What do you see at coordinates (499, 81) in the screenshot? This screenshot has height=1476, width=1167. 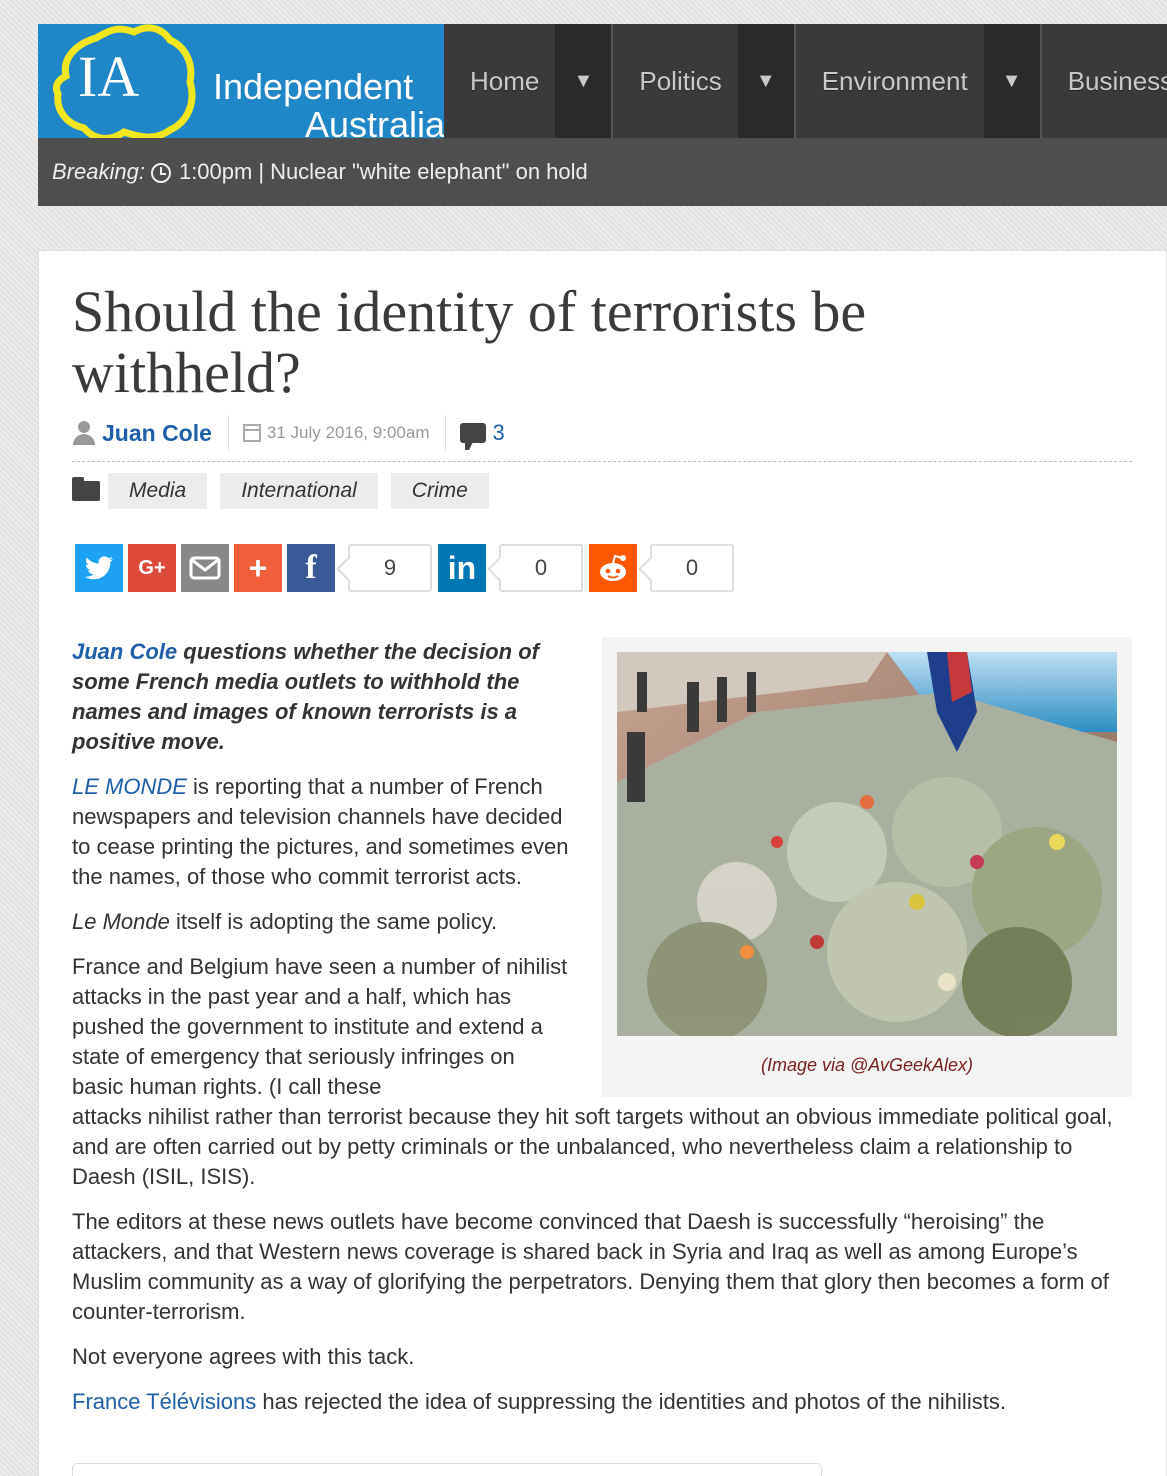 I see `nav-label: Home` at bounding box center [499, 81].